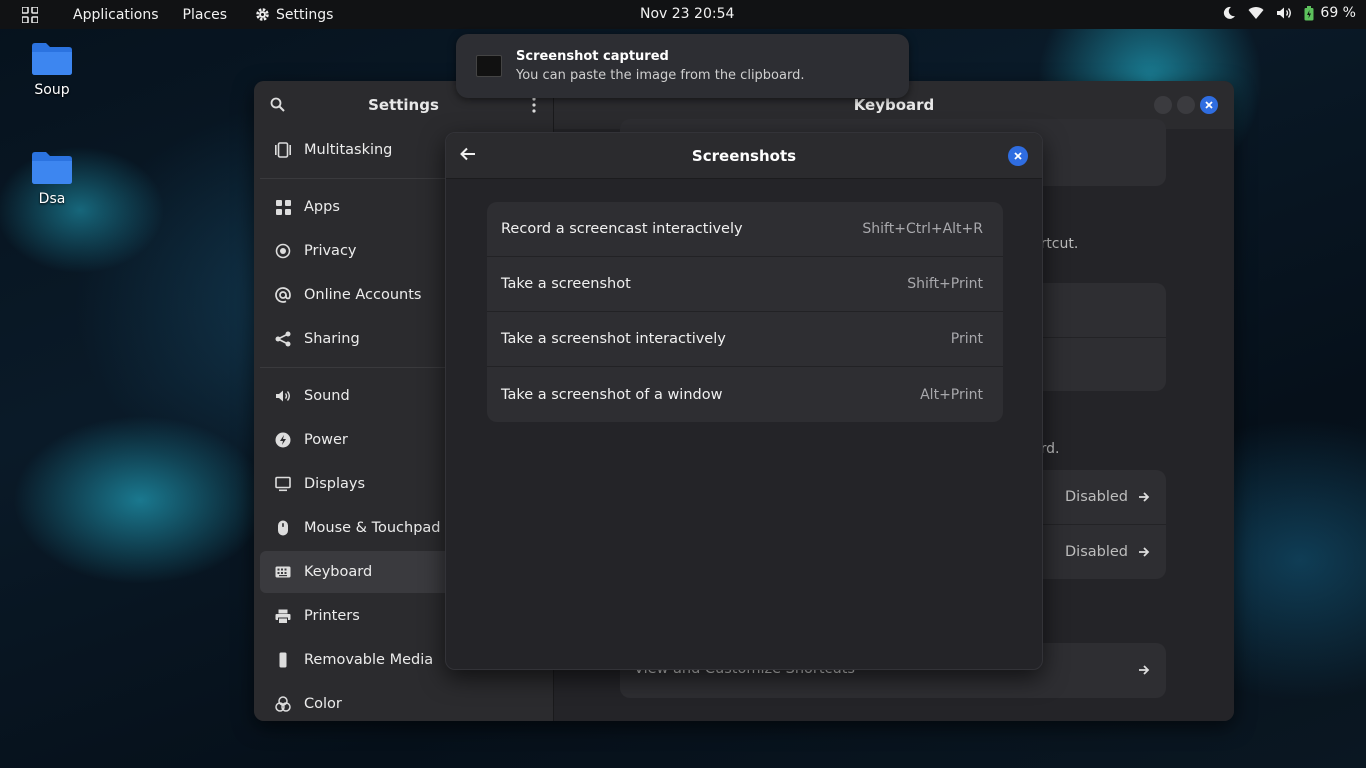  I want to click on desktop-icon-label: Dsa, so click(52, 199).